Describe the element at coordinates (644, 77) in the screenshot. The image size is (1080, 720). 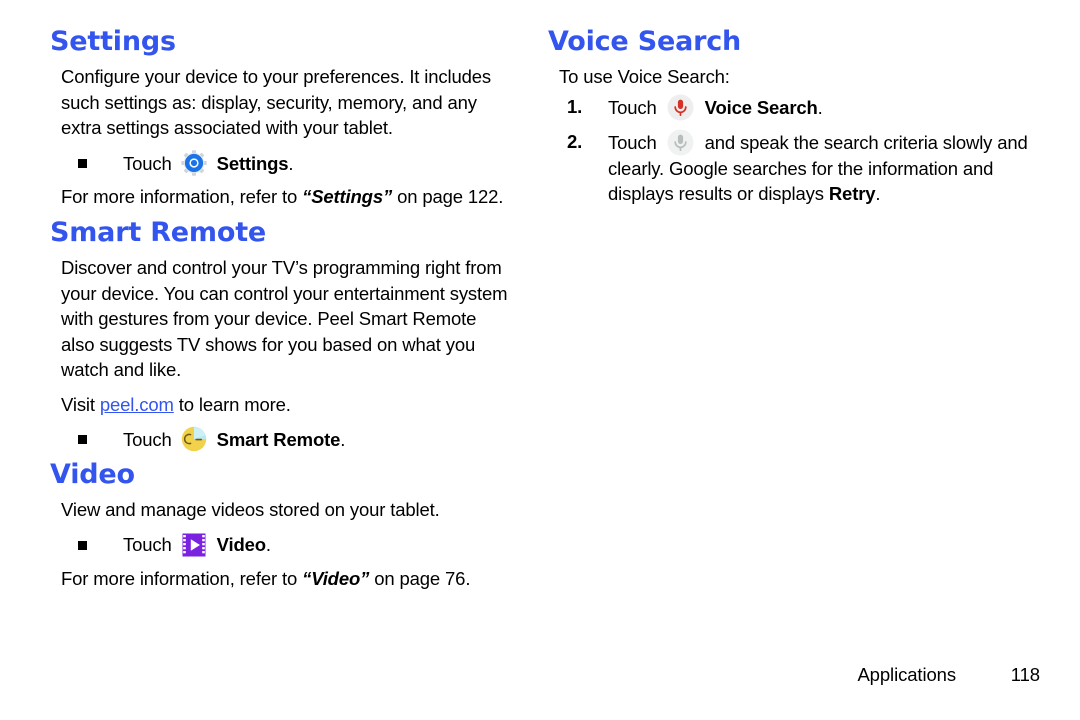
I see `intro-voice-search: To use Voice Search:` at that location.